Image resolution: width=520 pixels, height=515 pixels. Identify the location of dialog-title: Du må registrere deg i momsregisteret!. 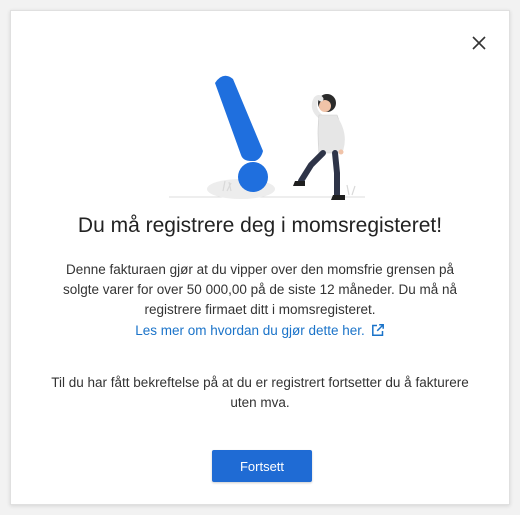
(260, 225).